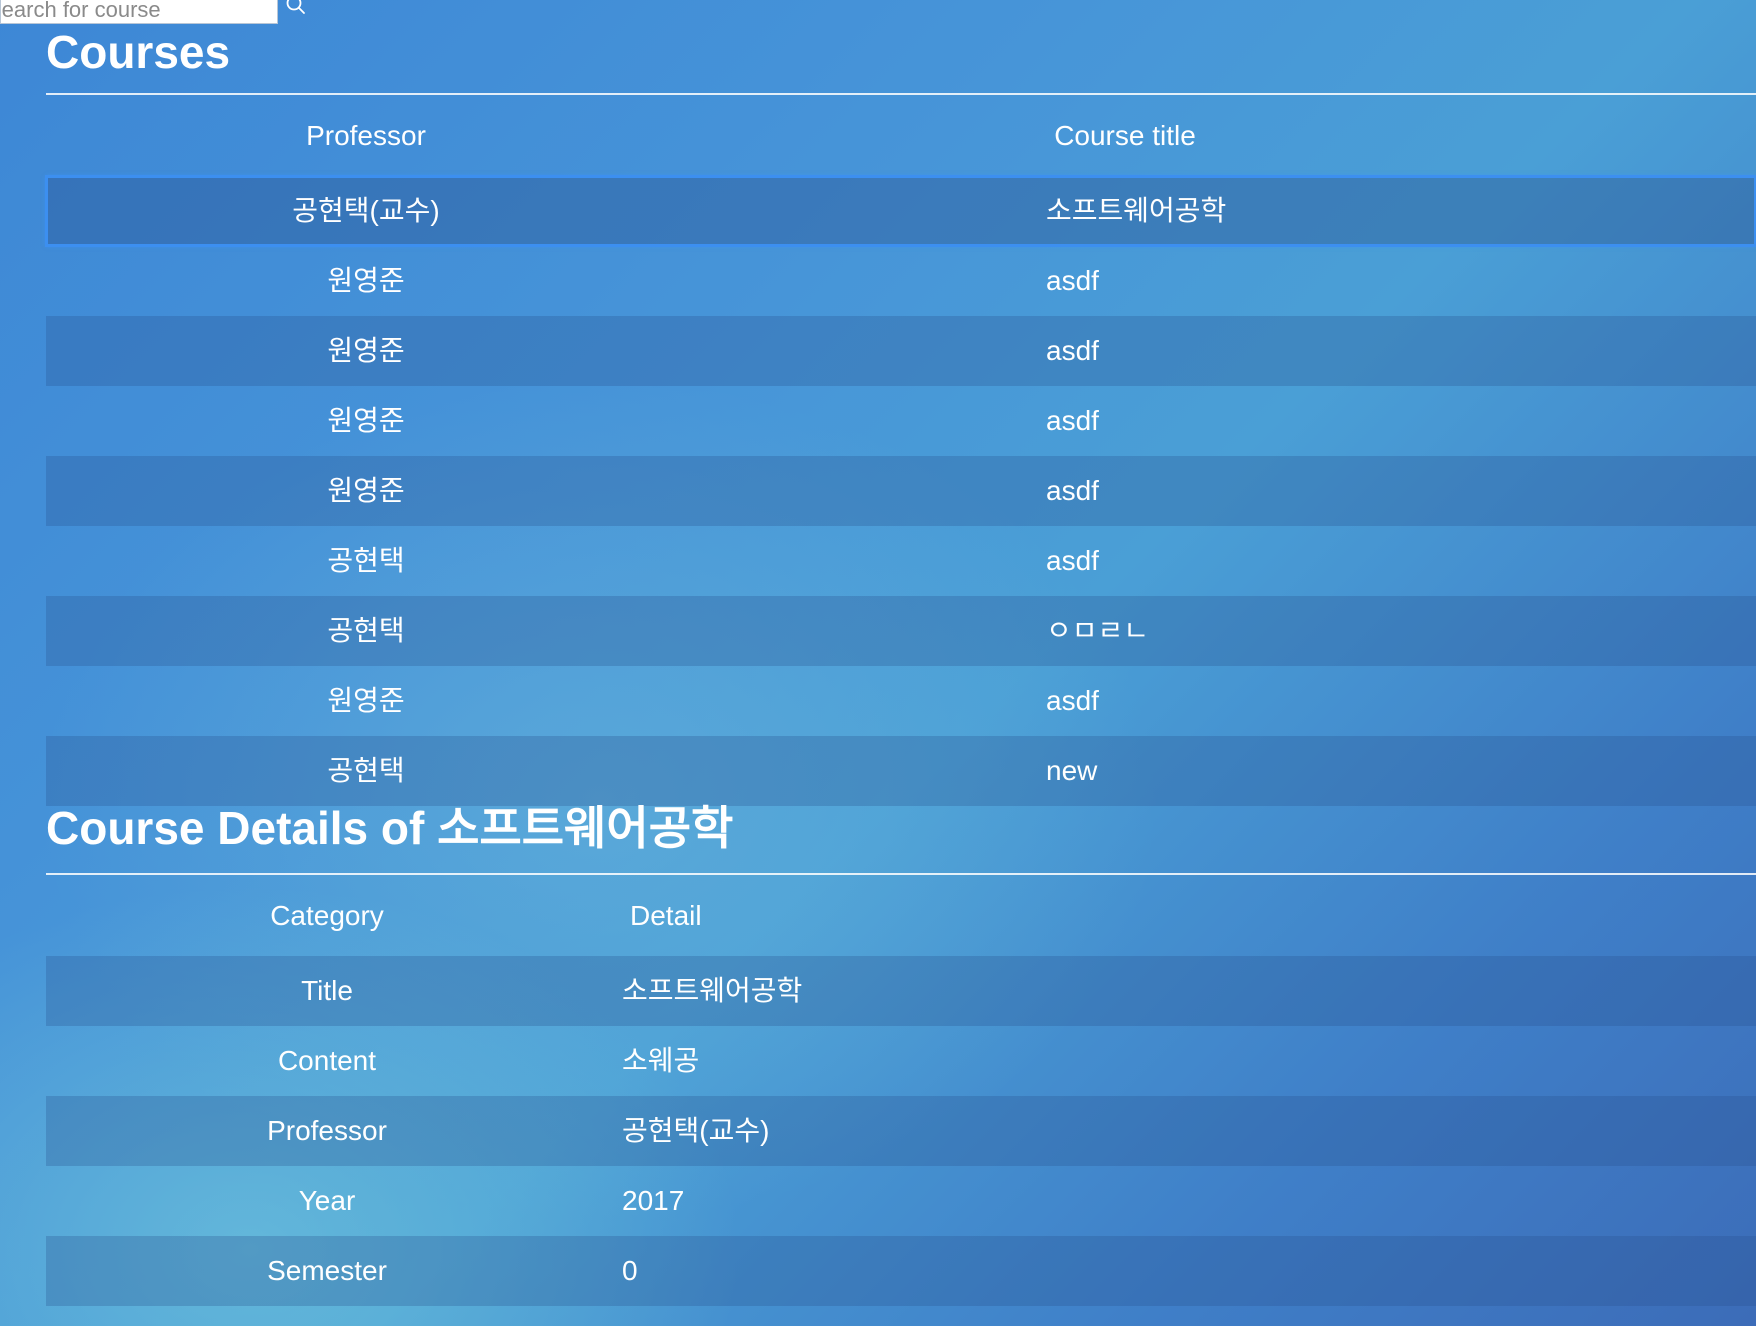 This screenshot has width=1756, height=1326. Describe the element at coordinates (901, 136) in the screenshot. I see `courses-table-header: Professor Course title` at that location.